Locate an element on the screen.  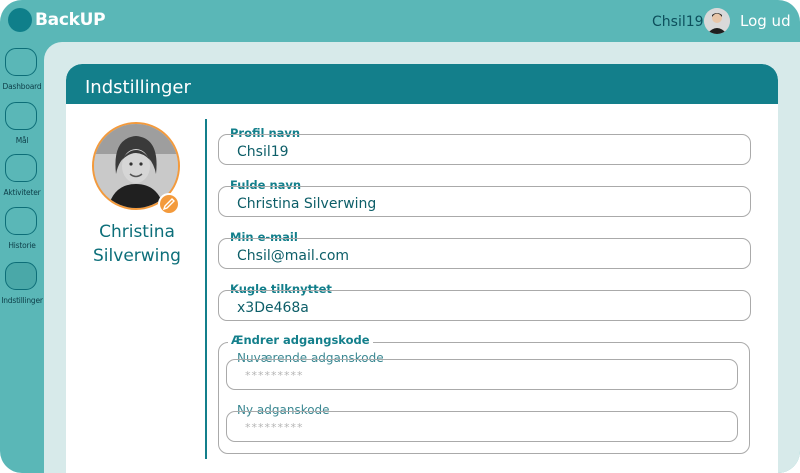
sidebar-item-label: Mål is located at coordinates (22, 140).